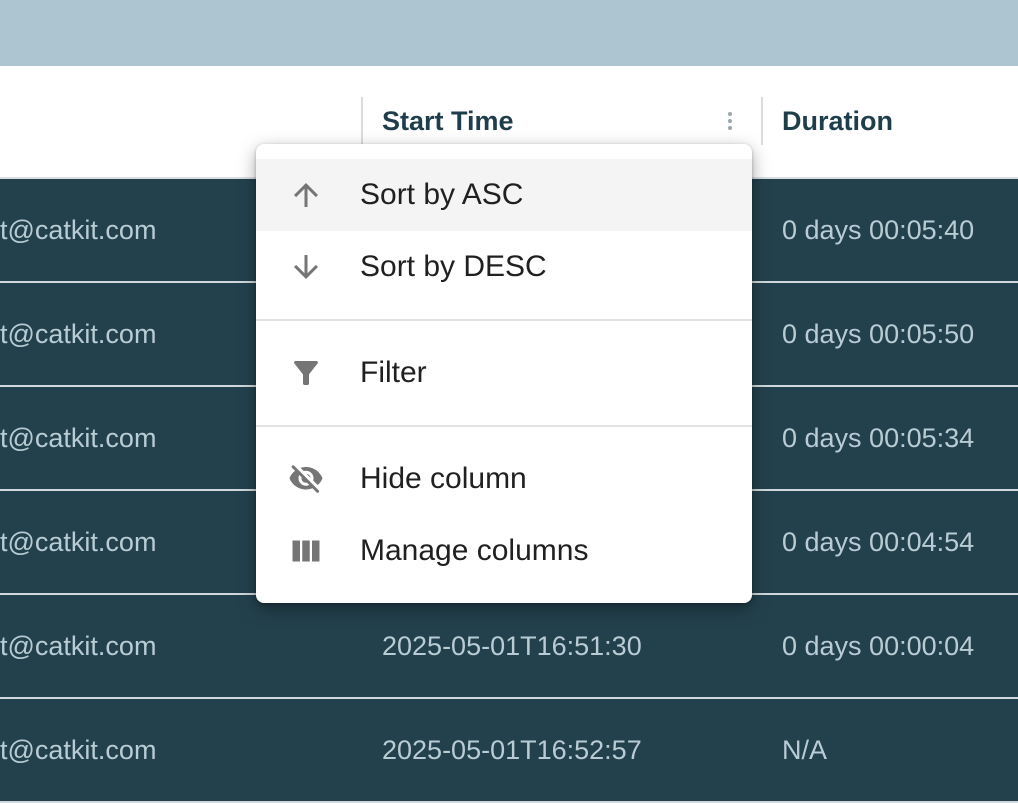 The image size is (1018, 803). I want to click on filter-icon, so click(306, 373).